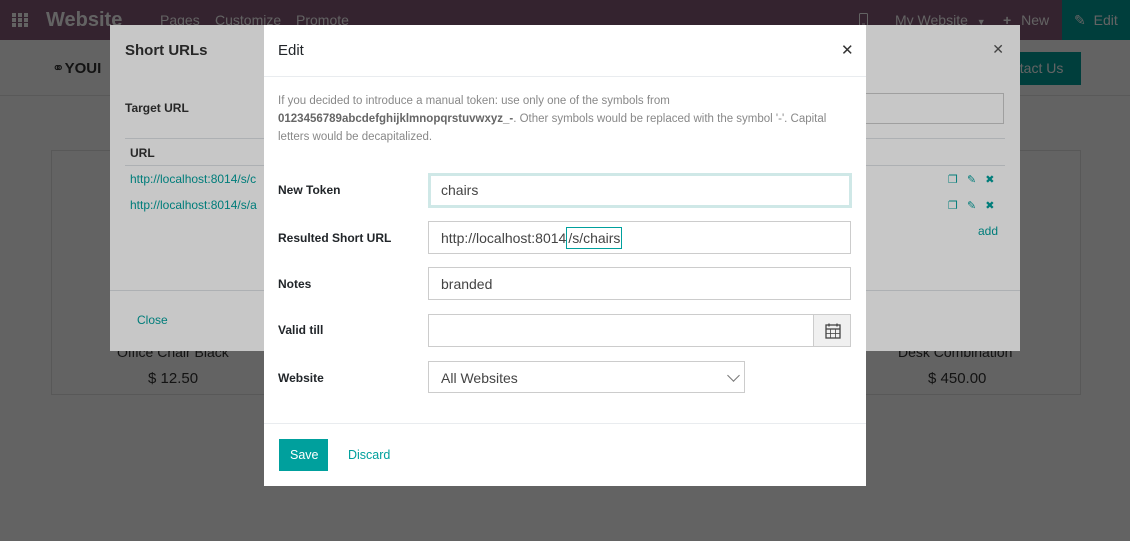  Describe the element at coordinates (586, 377) in the screenshot. I see `website-select: All Websites` at that location.